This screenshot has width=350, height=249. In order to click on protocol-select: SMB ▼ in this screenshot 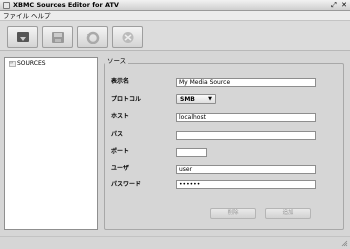, I will do `click(196, 99)`.